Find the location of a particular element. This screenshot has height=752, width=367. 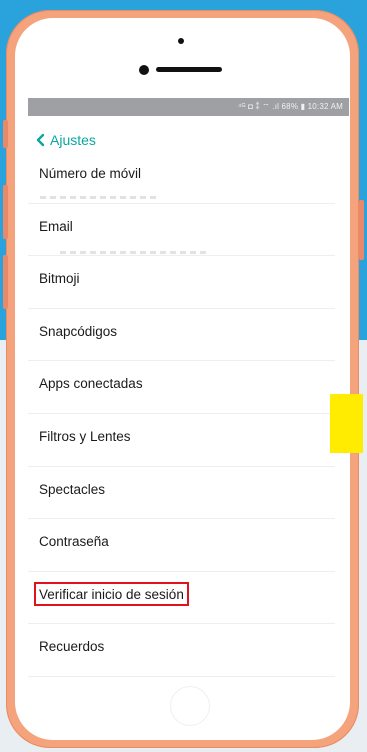

settings-item-label: Spectacles is located at coordinates (72, 489).